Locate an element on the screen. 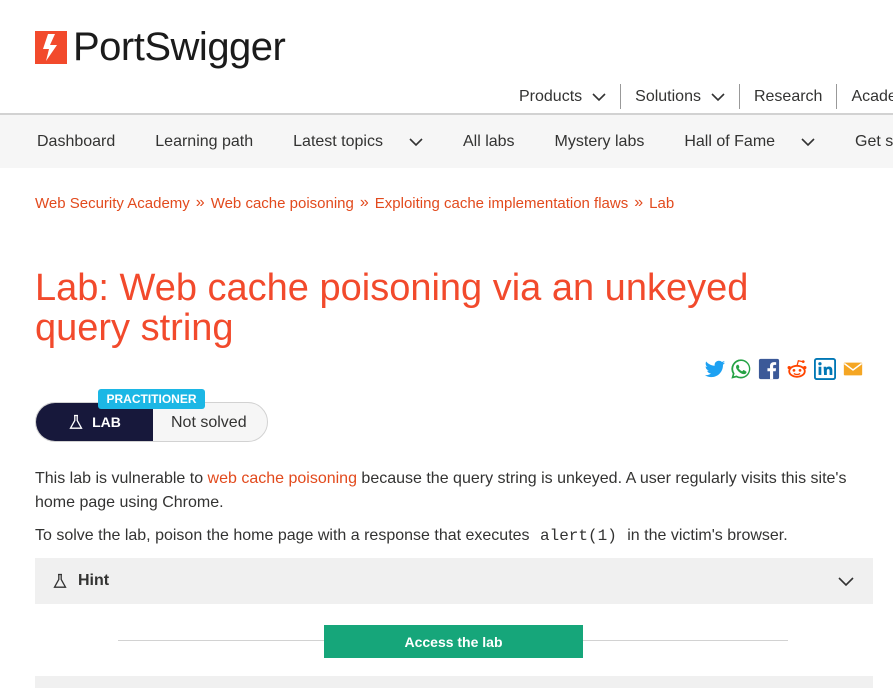  subnav-learning-path: Learning path is located at coordinates (204, 142).